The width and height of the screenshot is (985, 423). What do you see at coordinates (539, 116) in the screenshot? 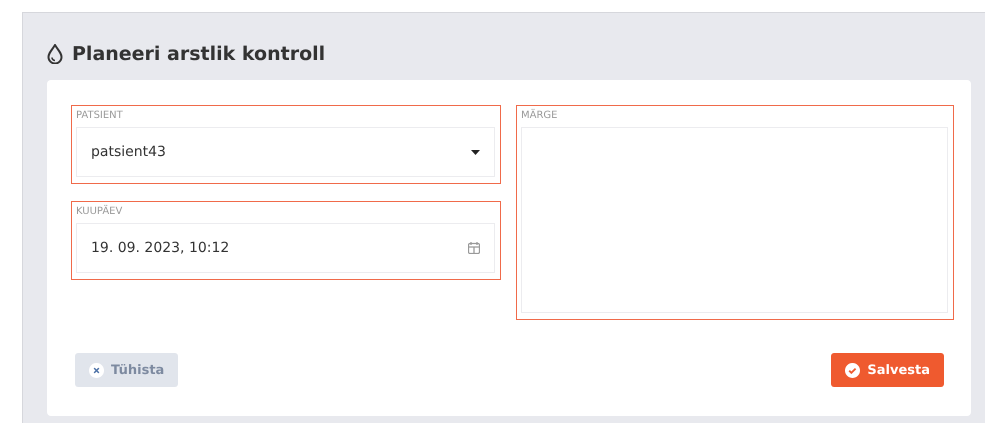
I see `field-label: MÄRGE` at bounding box center [539, 116].